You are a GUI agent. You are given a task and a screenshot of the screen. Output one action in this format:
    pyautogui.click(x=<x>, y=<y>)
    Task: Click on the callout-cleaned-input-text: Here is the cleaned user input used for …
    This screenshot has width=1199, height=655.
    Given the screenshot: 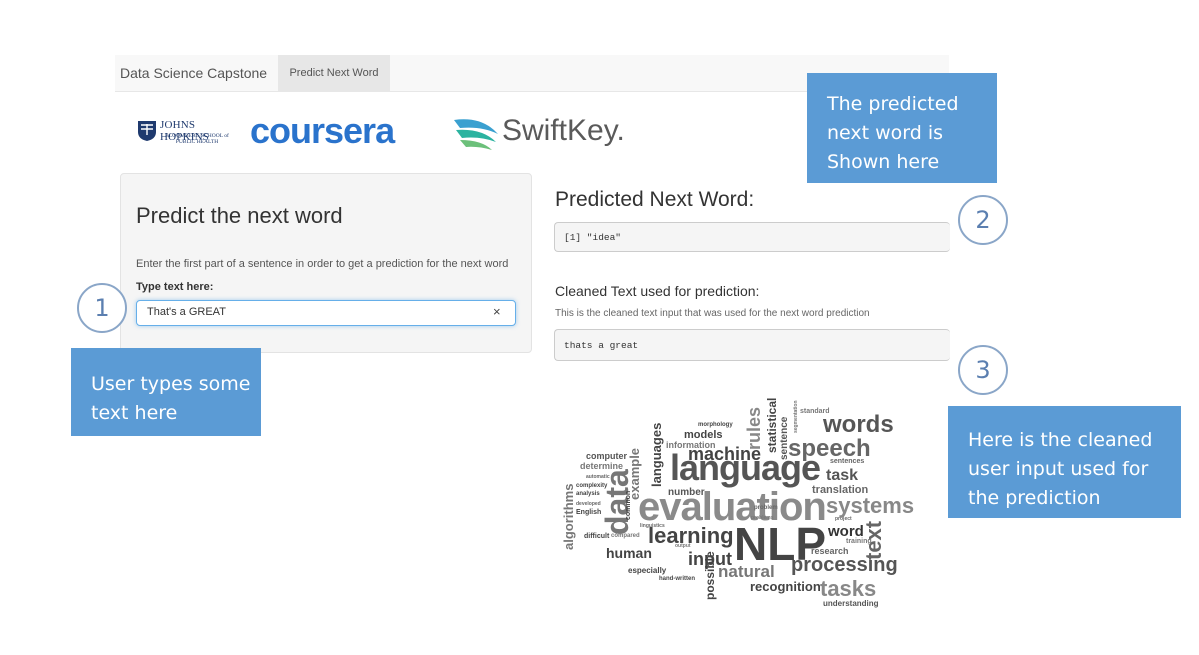 What is the action you would take?
    pyautogui.click(x=1060, y=469)
    